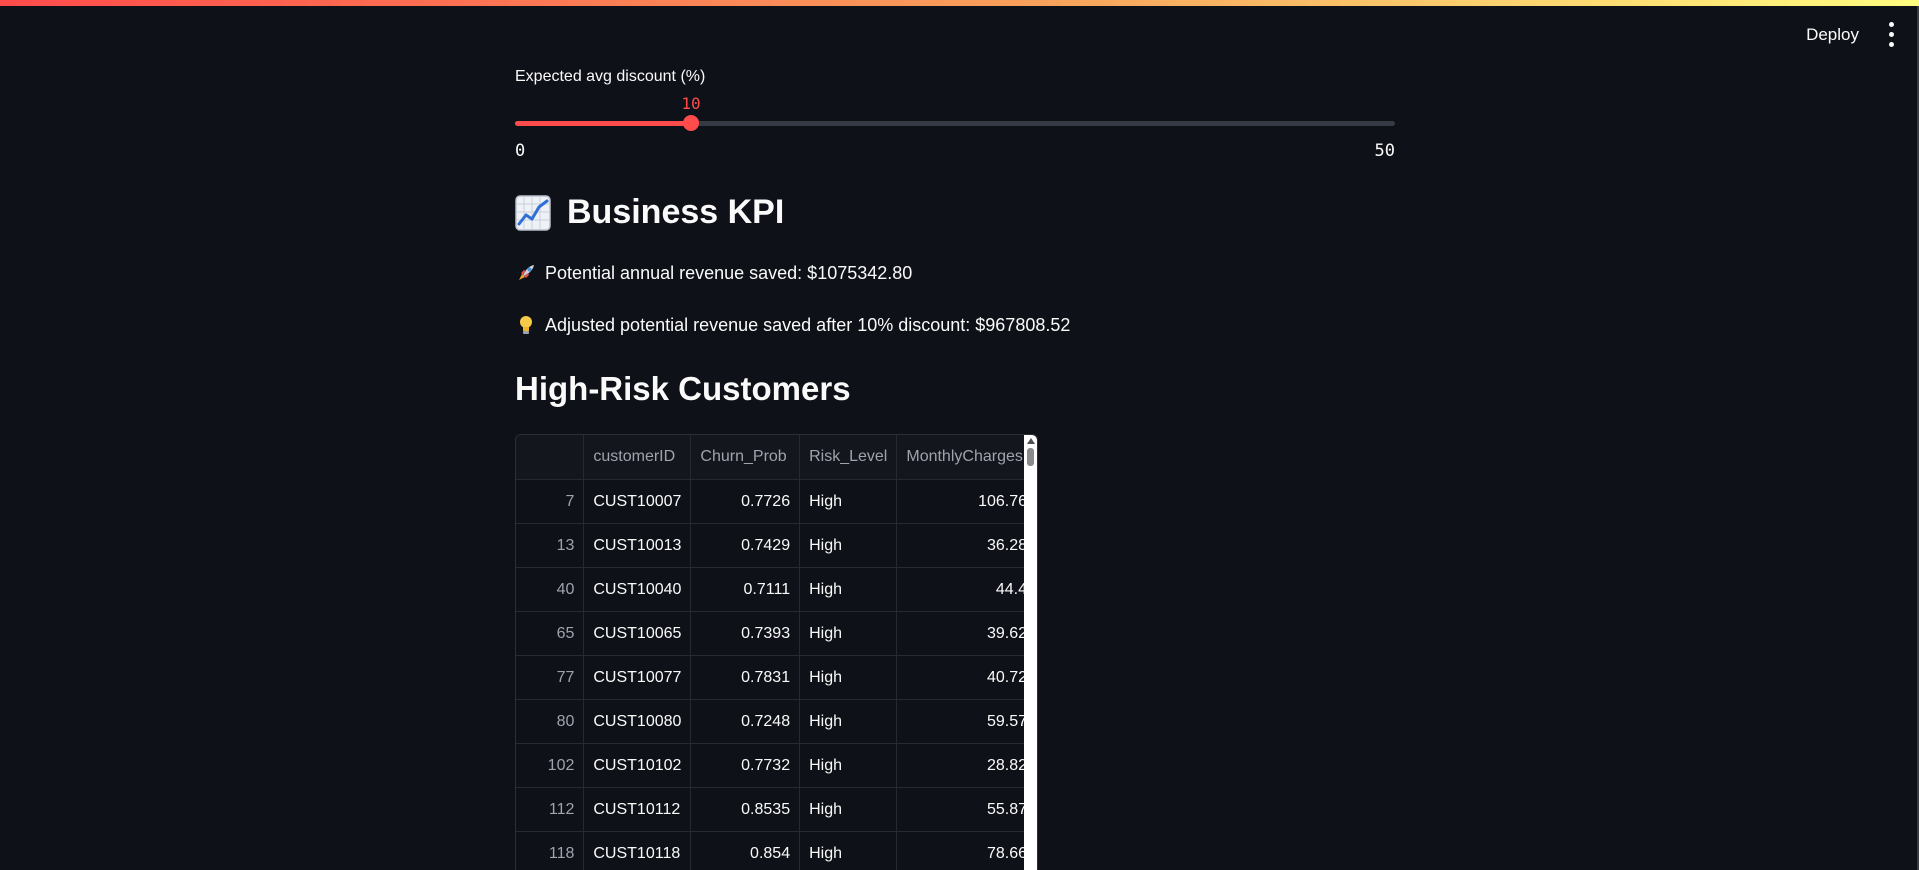 The image size is (1919, 870). What do you see at coordinates (966, 721) in the screenshot?
I see `monthly-charges-cell: 59.57` at bounding box center [966, 721].